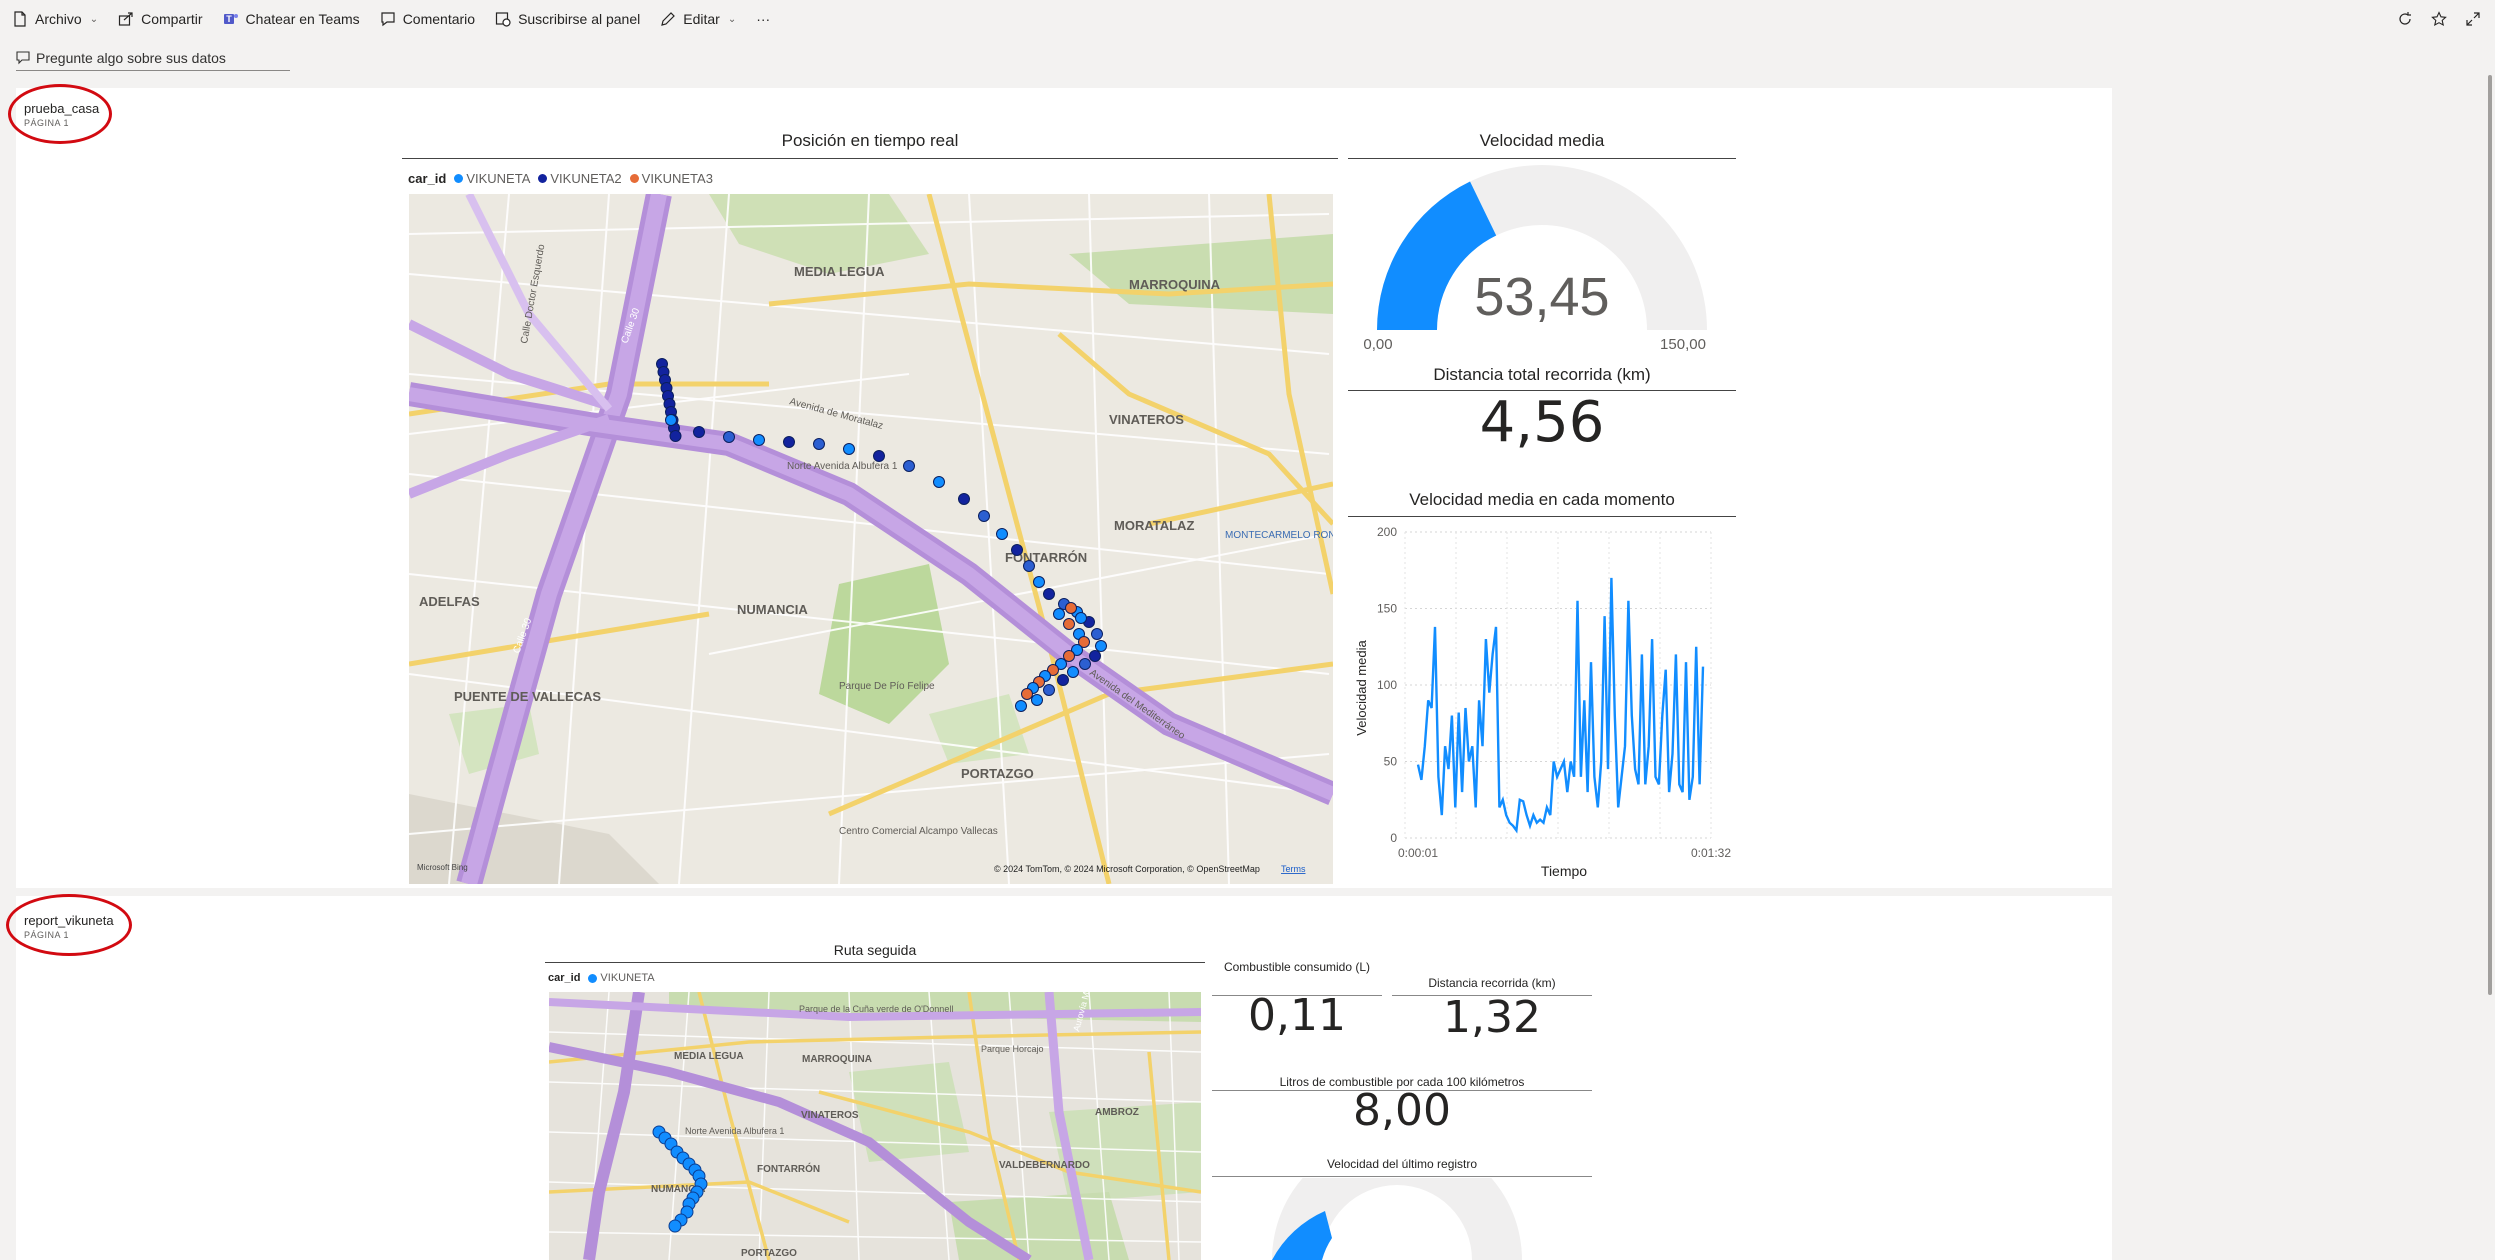 This screenshot has height=1260, width=2495. I want to click on legend-item: VIKUNETA2, so click(580, 178).